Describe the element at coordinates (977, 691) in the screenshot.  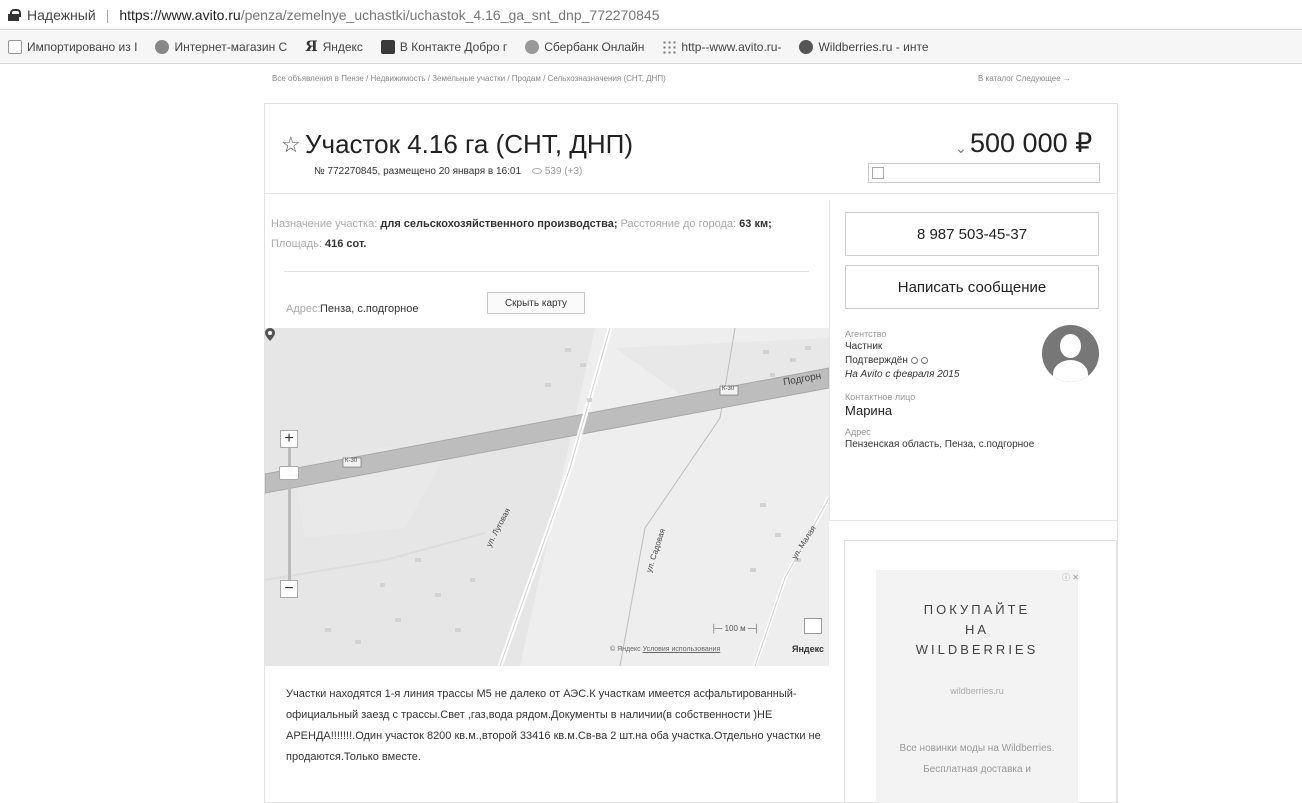
I see `ad-site: wildberries.ru` at that location.